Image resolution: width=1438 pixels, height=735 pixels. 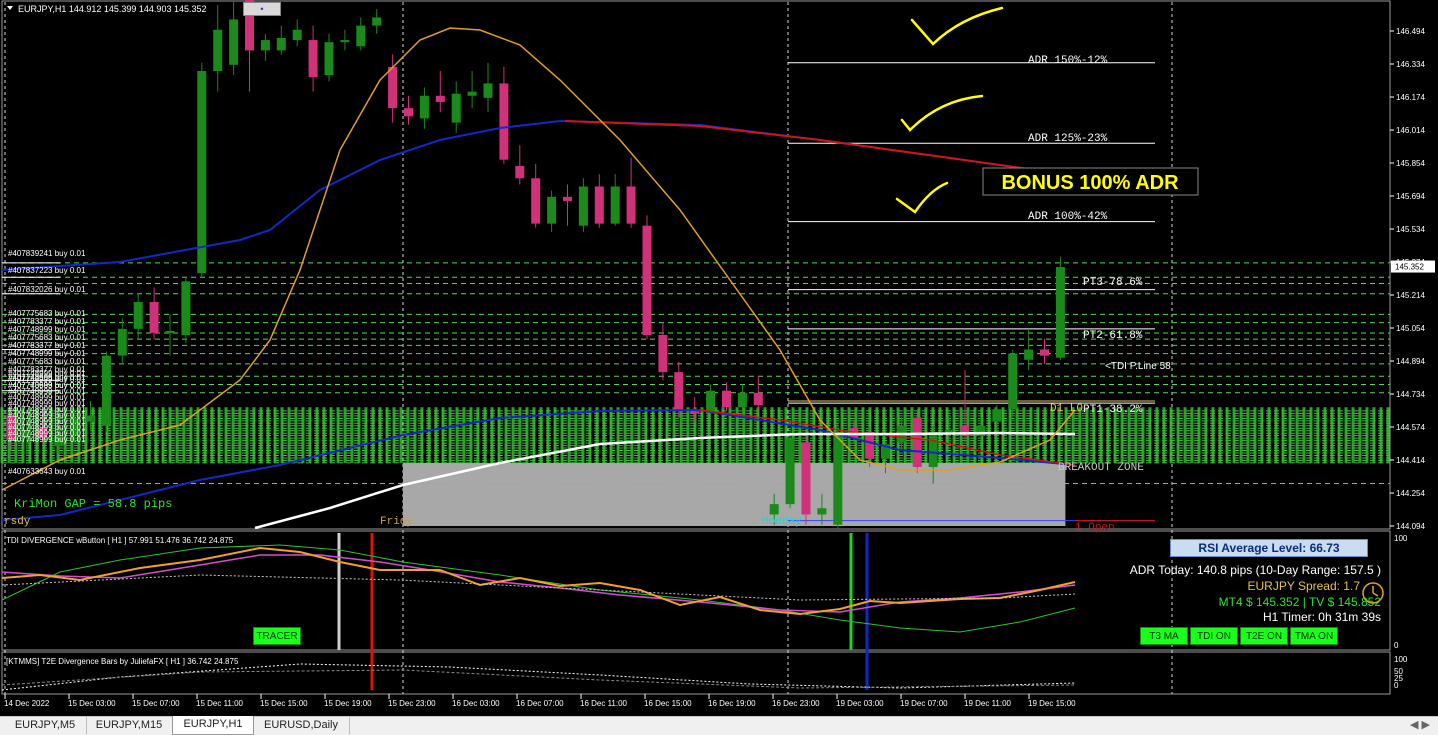 I want to click on time-tick-label: 15 Dec 07:00, so click(x=156, y=703).